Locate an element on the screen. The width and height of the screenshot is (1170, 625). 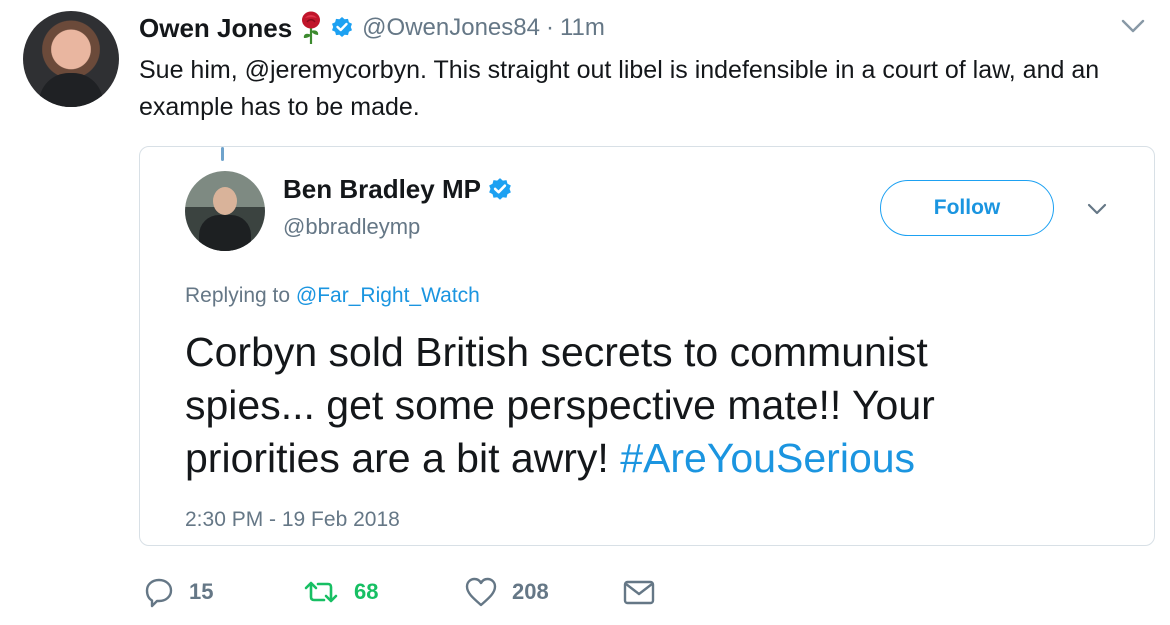
thread-indicator is located at coordinates (222, 154).